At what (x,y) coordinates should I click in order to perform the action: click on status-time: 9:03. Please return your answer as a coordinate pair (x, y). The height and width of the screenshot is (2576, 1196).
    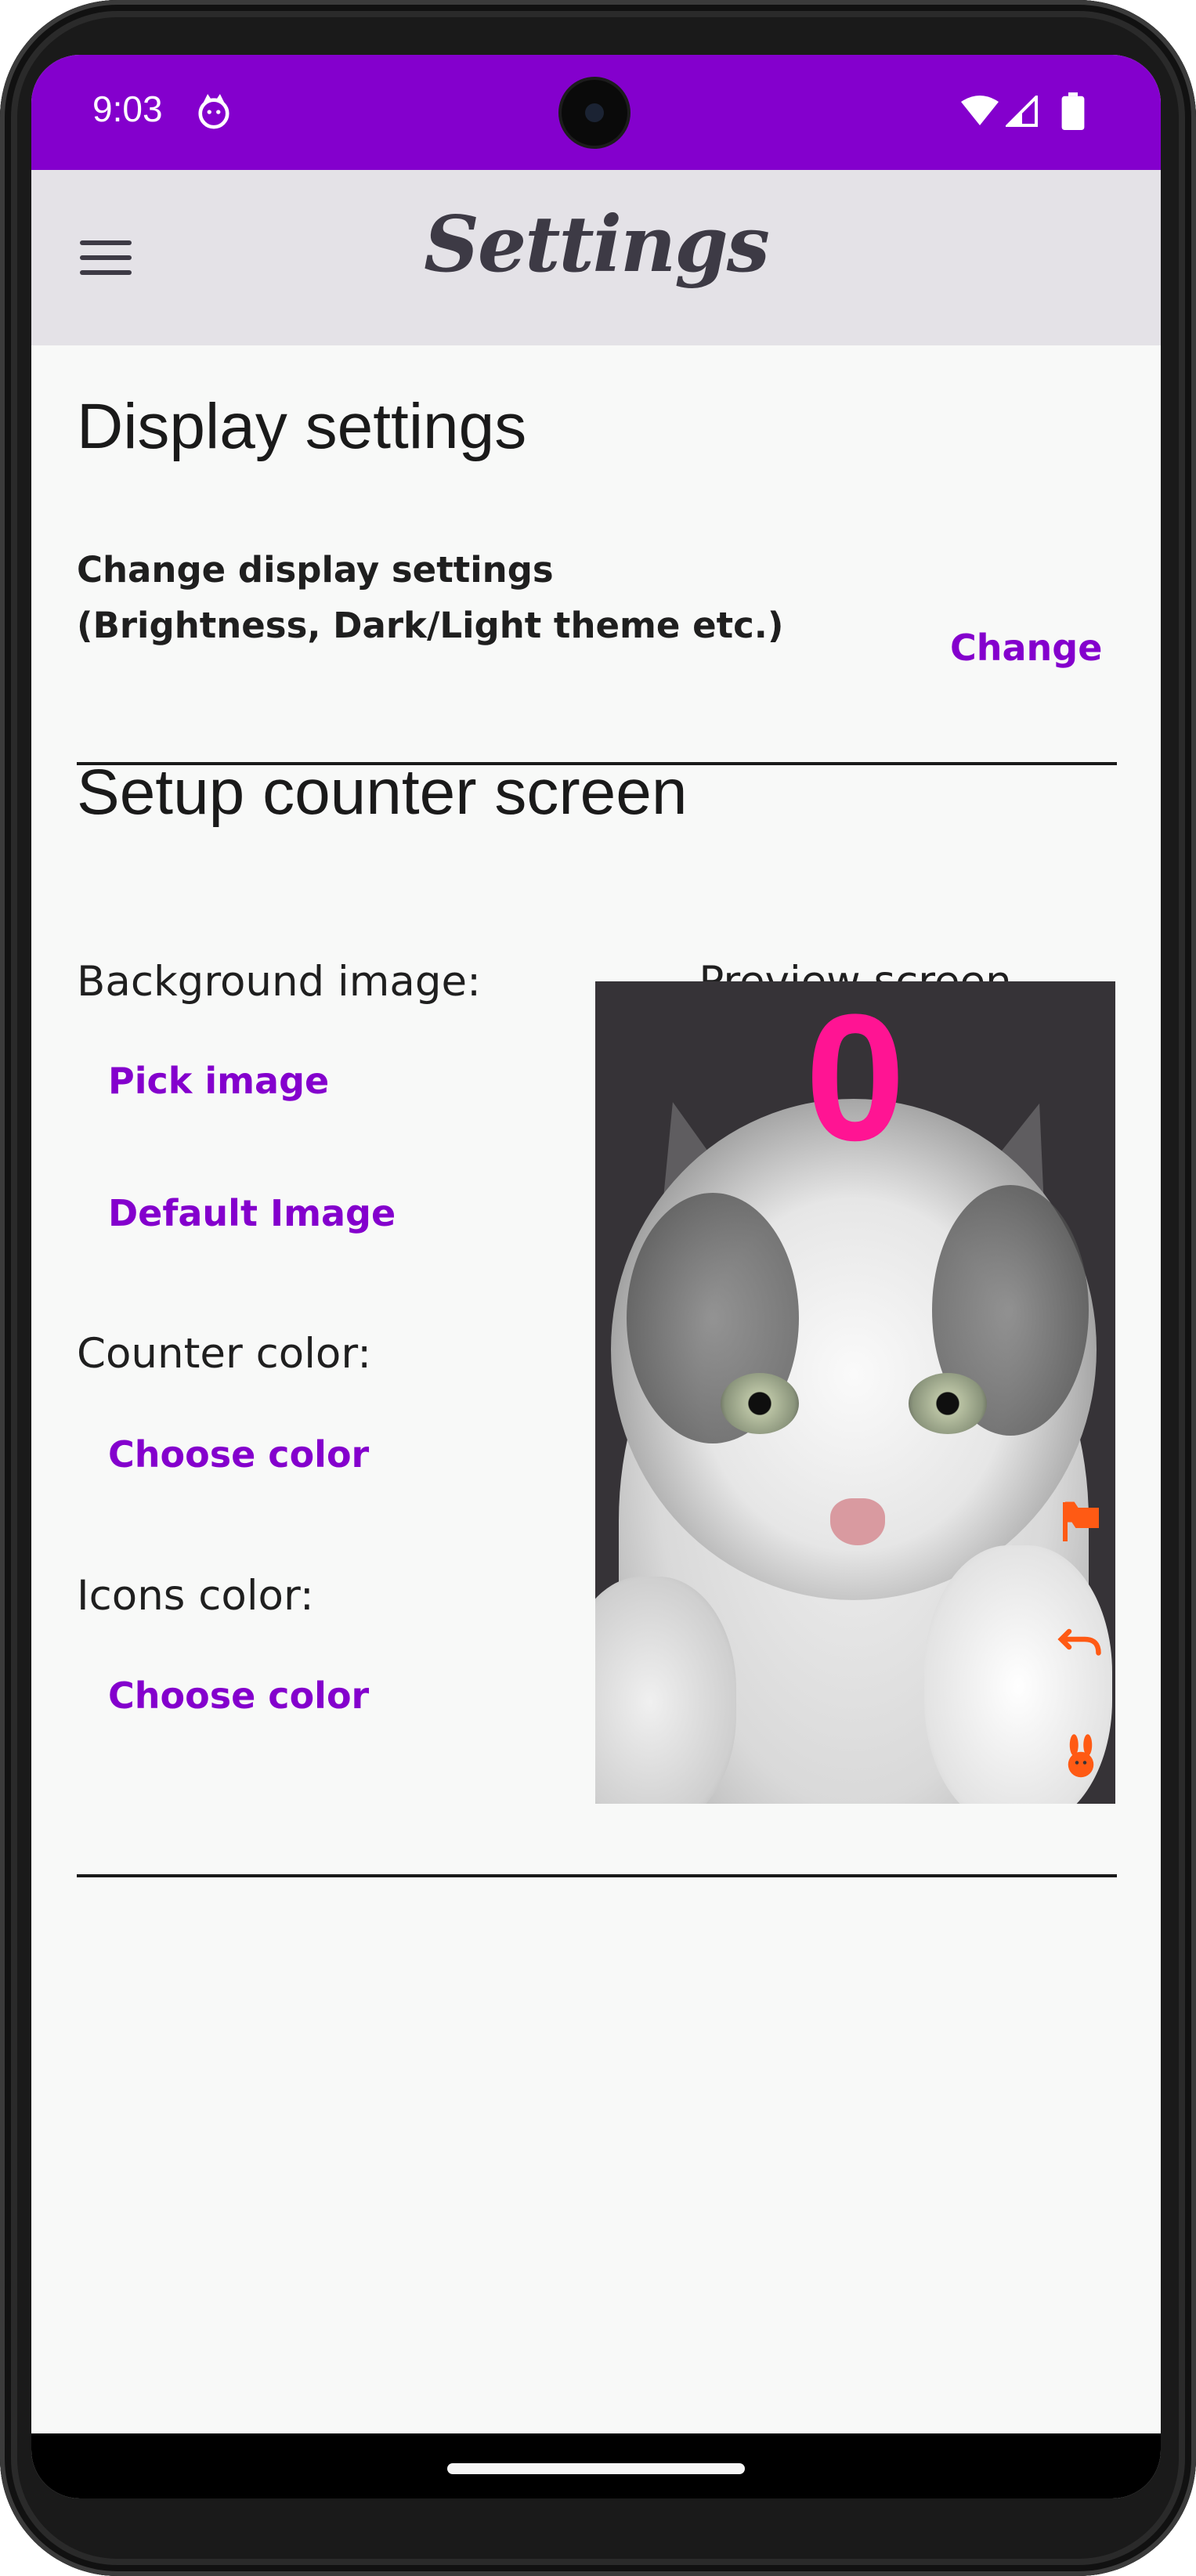
    Looking at the image, I should click on (127, 109).